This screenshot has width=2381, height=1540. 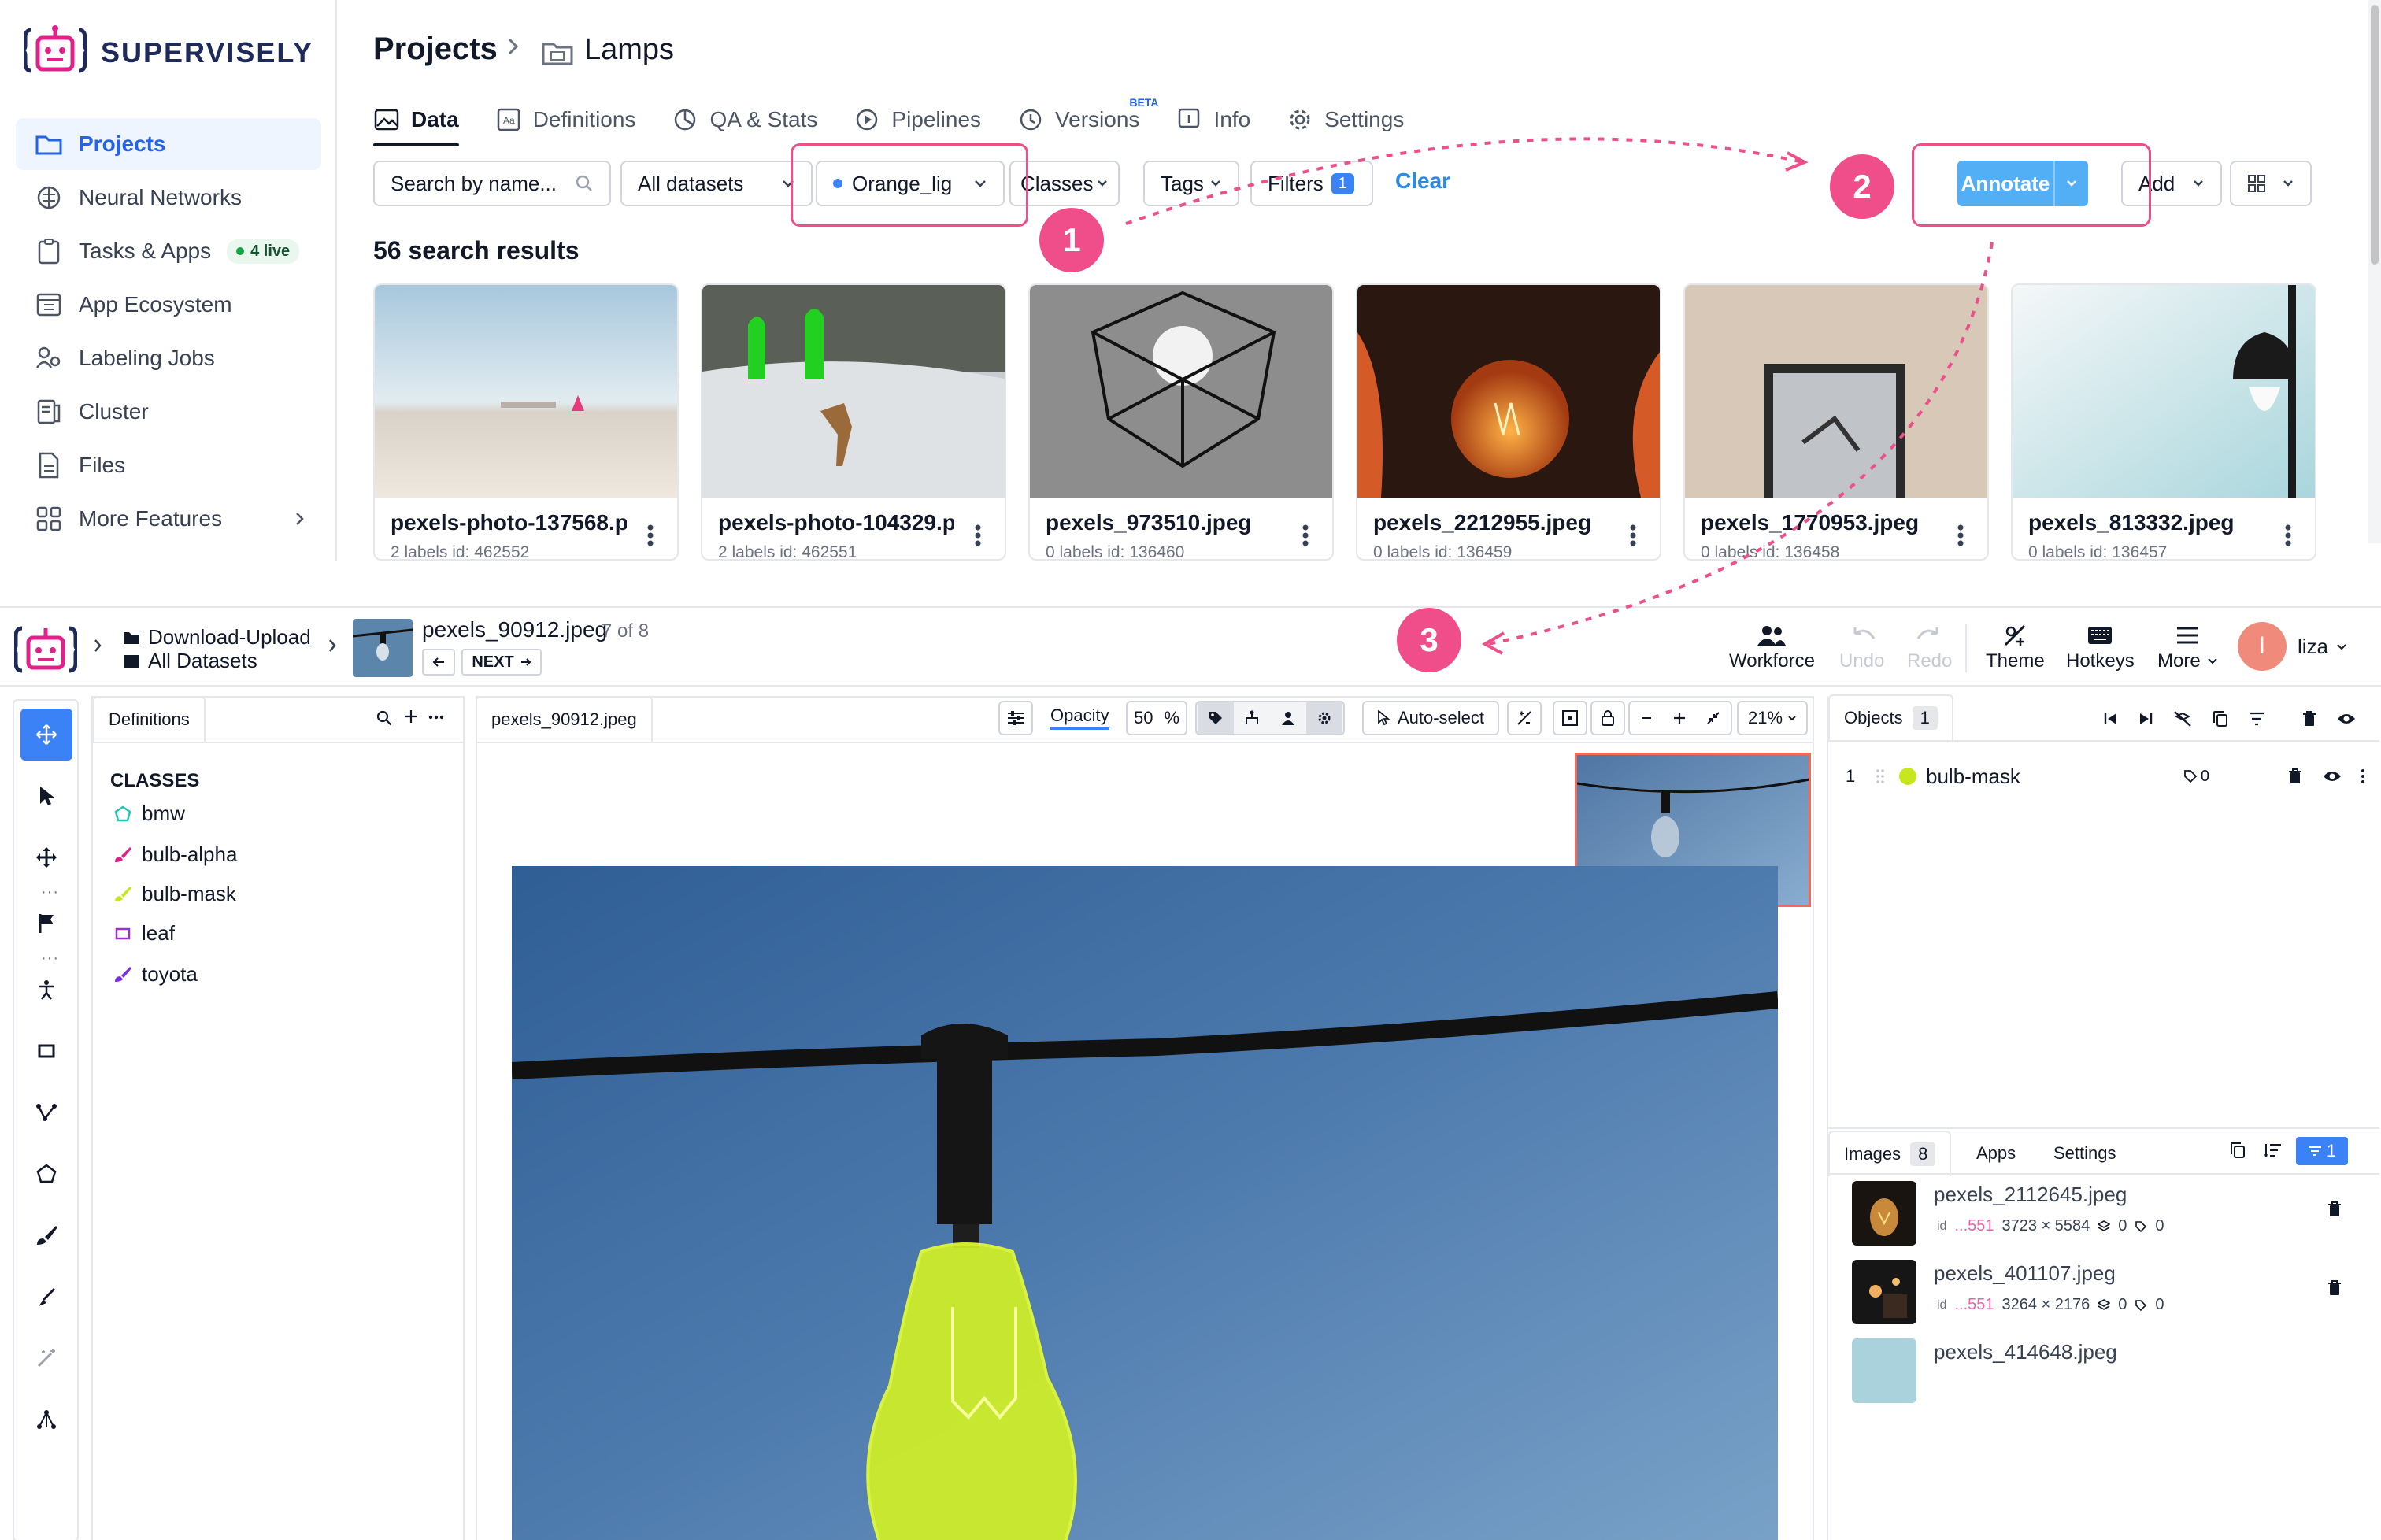 I want to click on object-row: 1 bulb-mask 0, so click(x=2105, y=776).